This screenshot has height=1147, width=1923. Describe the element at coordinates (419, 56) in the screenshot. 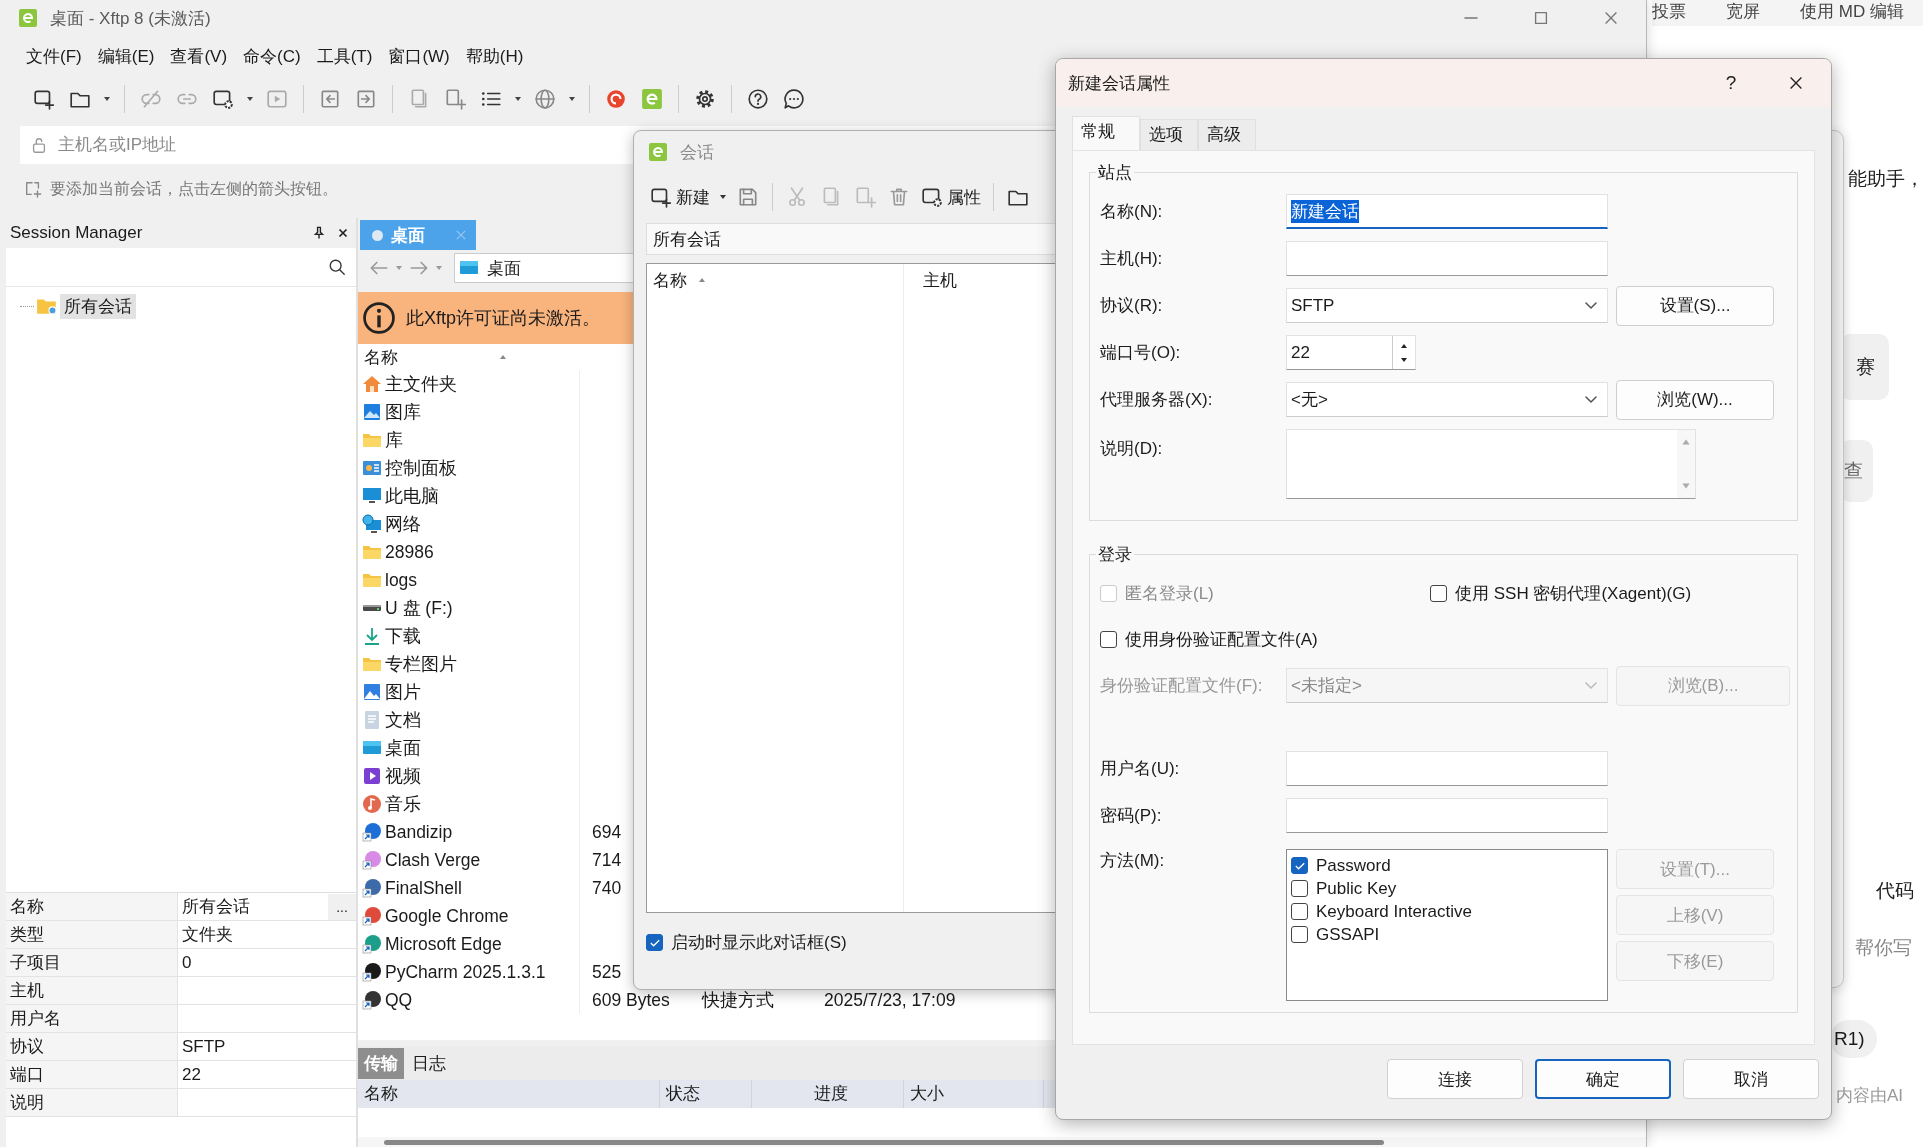

I see `menu-item: 窗口(W)` at that location.